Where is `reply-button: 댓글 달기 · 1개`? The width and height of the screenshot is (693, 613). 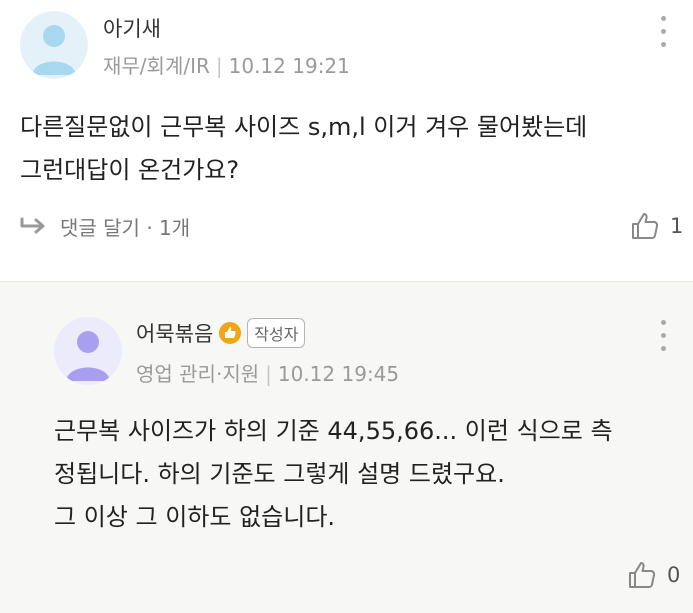 reply-button: 댓글 달기 · 1개 is located at coordinates (105, 226).